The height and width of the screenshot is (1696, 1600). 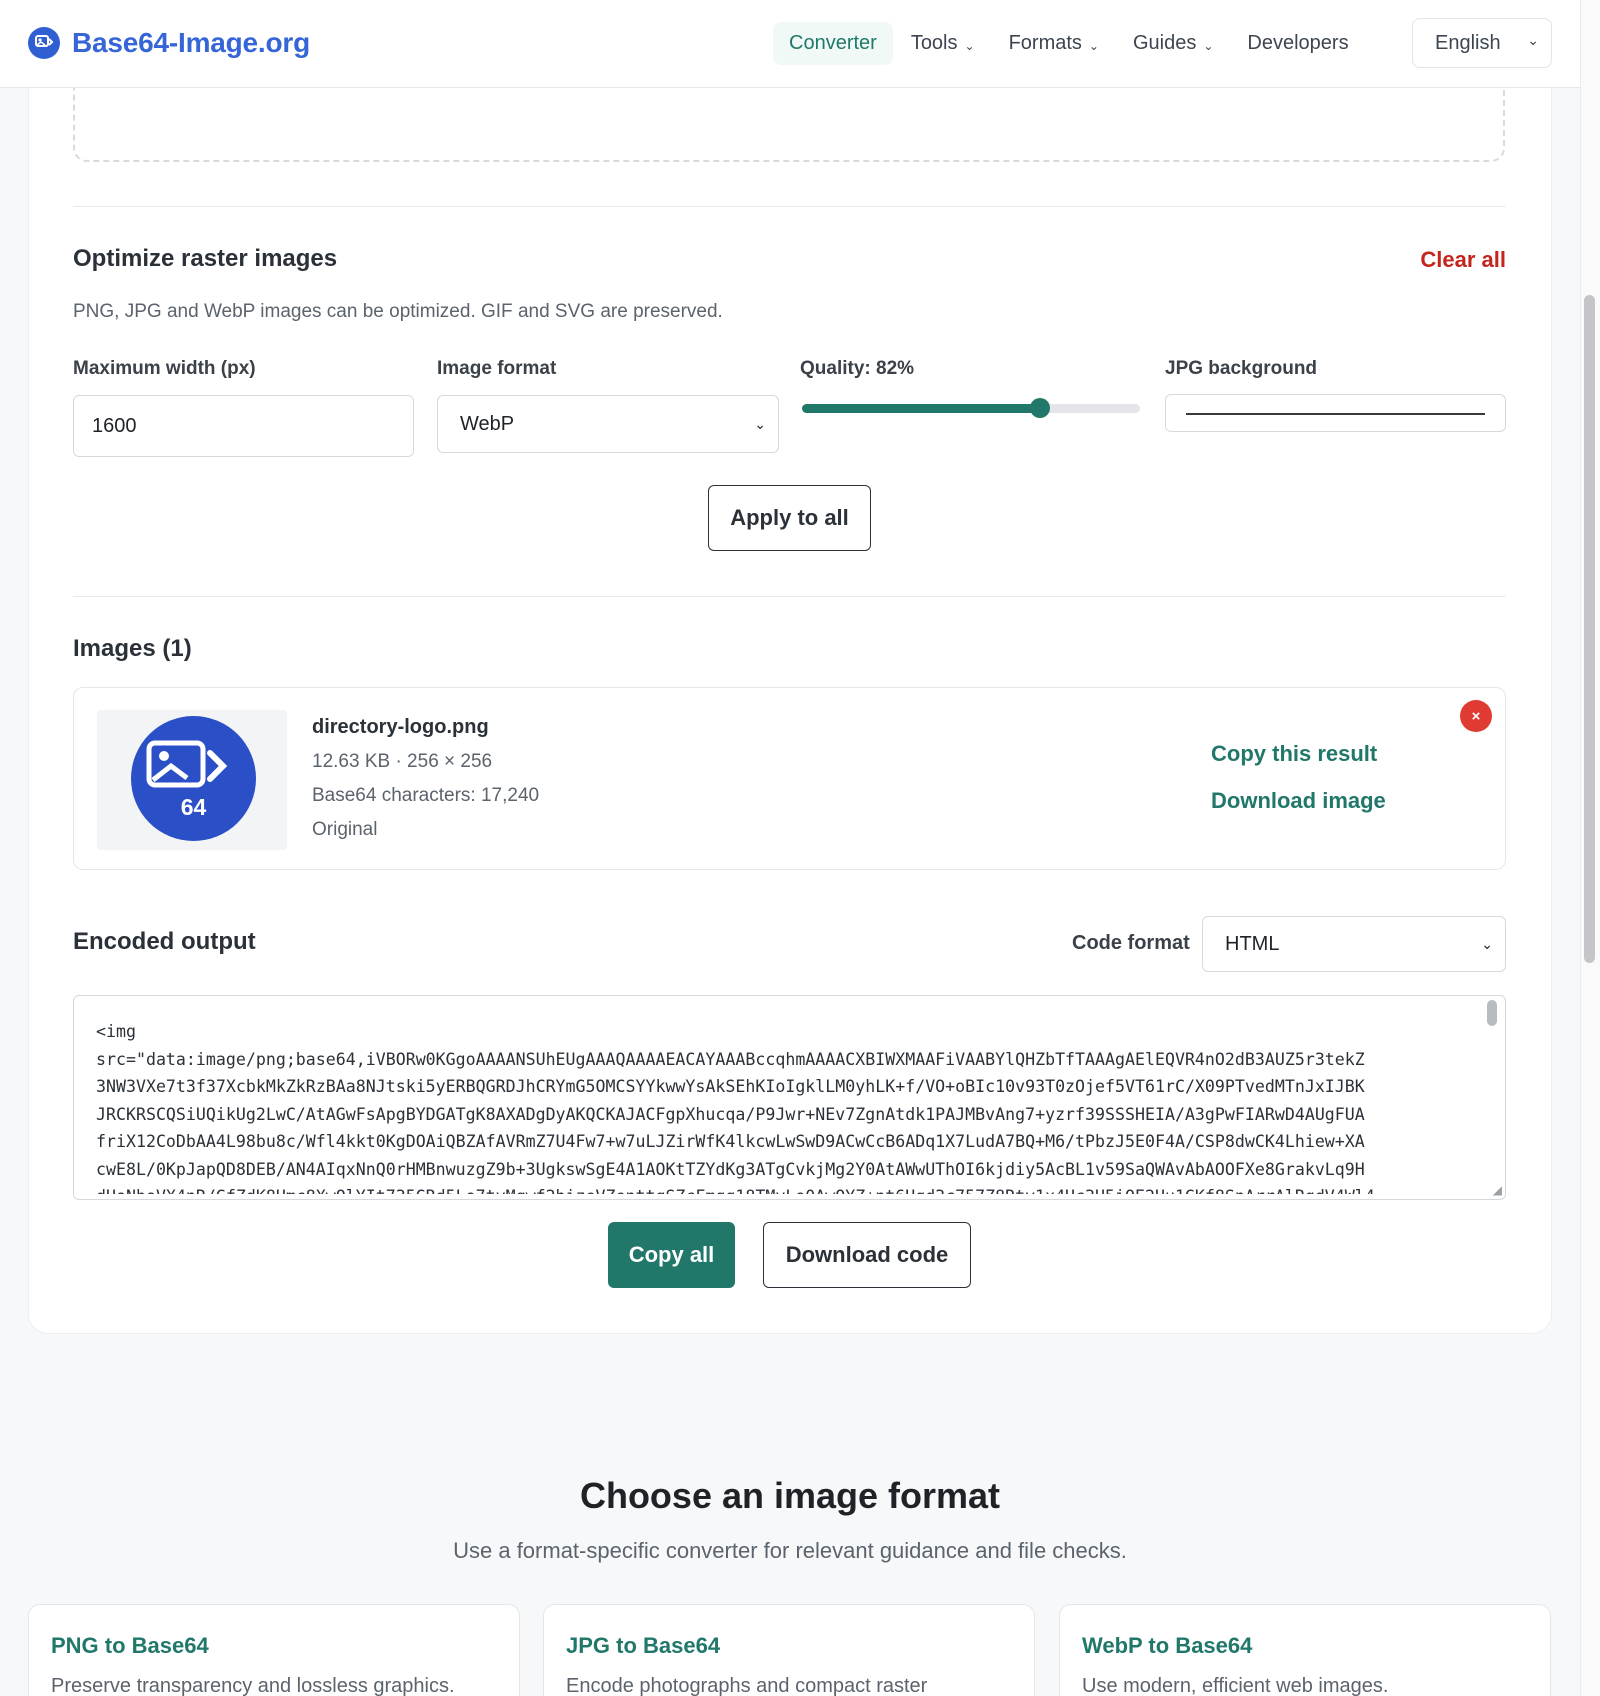 I want to click on thumbnail-number: 64, so click(x=193, y=807).